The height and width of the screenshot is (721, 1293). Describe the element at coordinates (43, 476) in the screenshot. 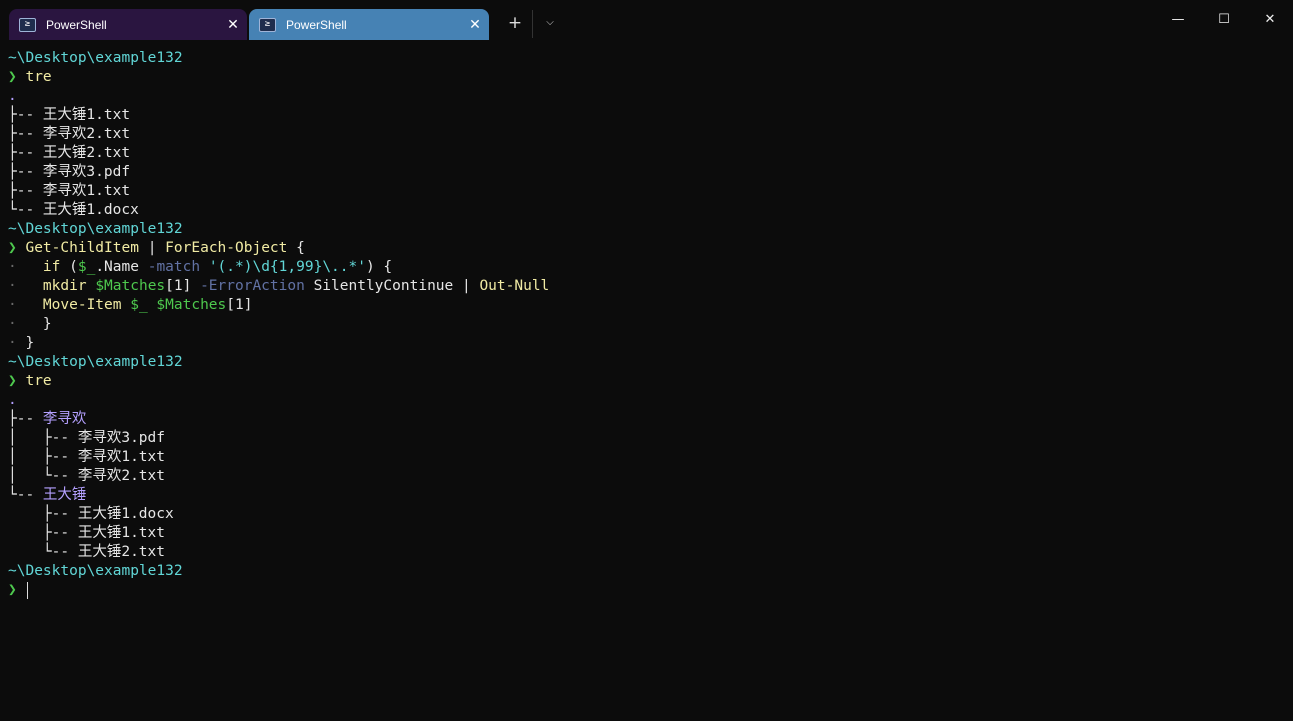

I see `text-segment-tree: │ └--` at that location.